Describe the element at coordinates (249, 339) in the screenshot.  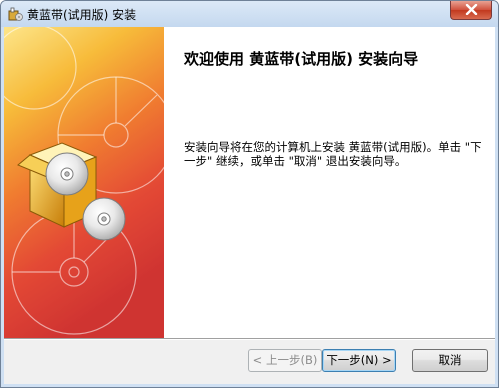
I see `button-separator` at that location.